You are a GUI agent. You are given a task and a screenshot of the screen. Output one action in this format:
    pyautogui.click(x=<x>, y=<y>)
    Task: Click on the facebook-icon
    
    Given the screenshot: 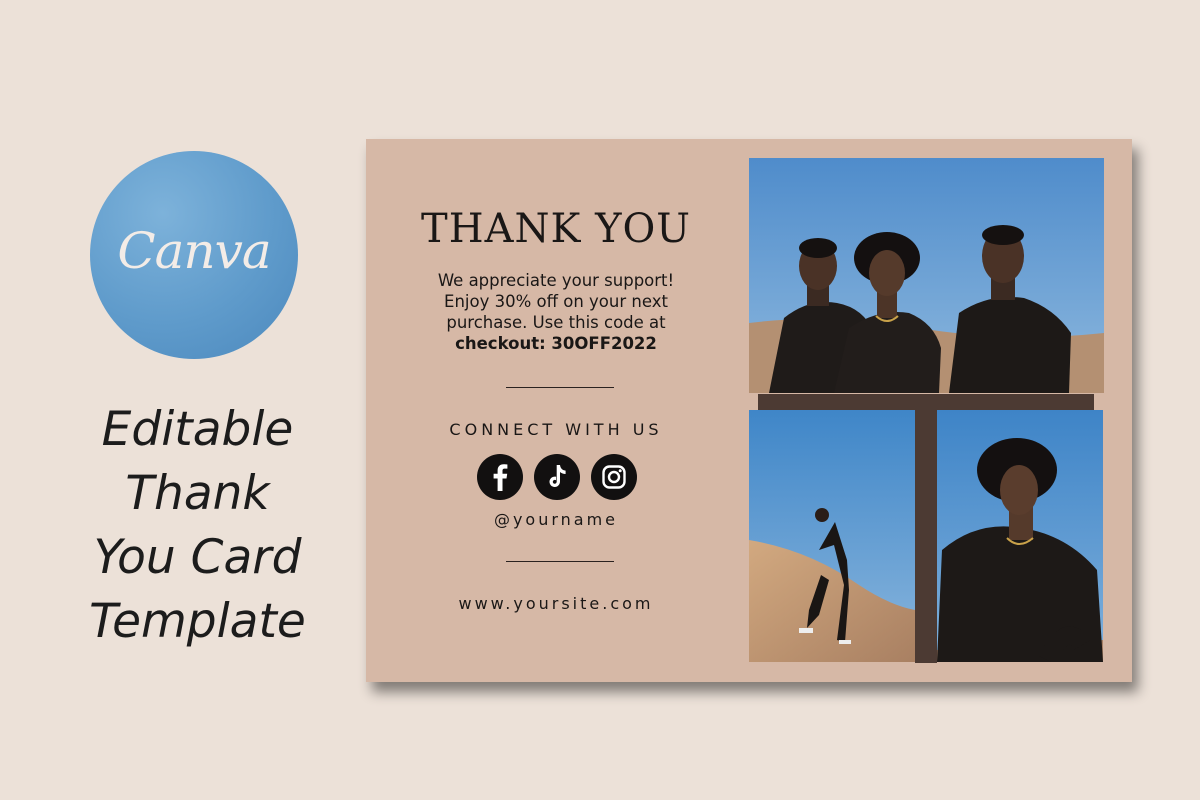 What is the action you would take?
    pyautogui.click(x=500, y=477)
    